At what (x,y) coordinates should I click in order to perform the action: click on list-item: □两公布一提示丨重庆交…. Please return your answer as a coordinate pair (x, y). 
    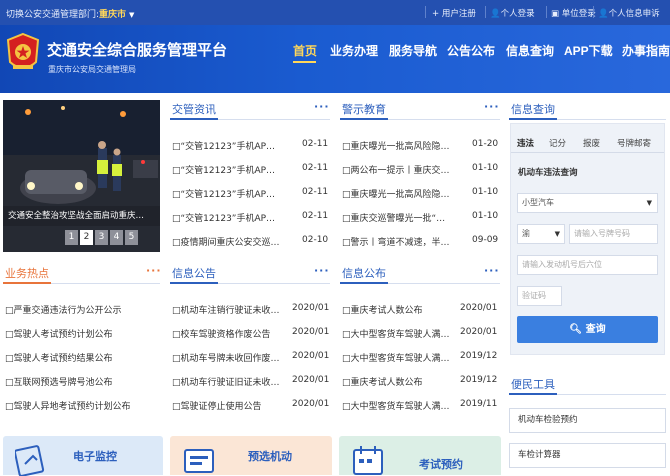
    Looking at the image, I should click on (398, 169).